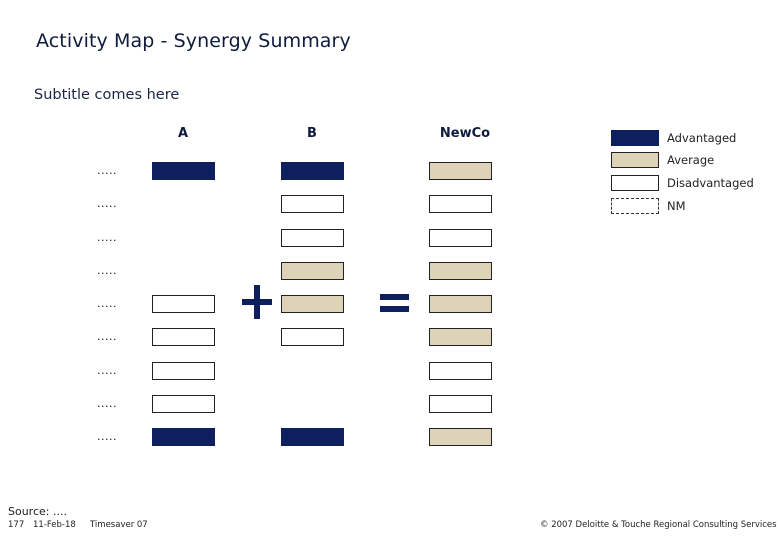 Image resolution: width=780 pixels, height=540 pixels. Describe the element at coordinates (16, 525) in the screenshot. I see `page-number: 177` at that location.